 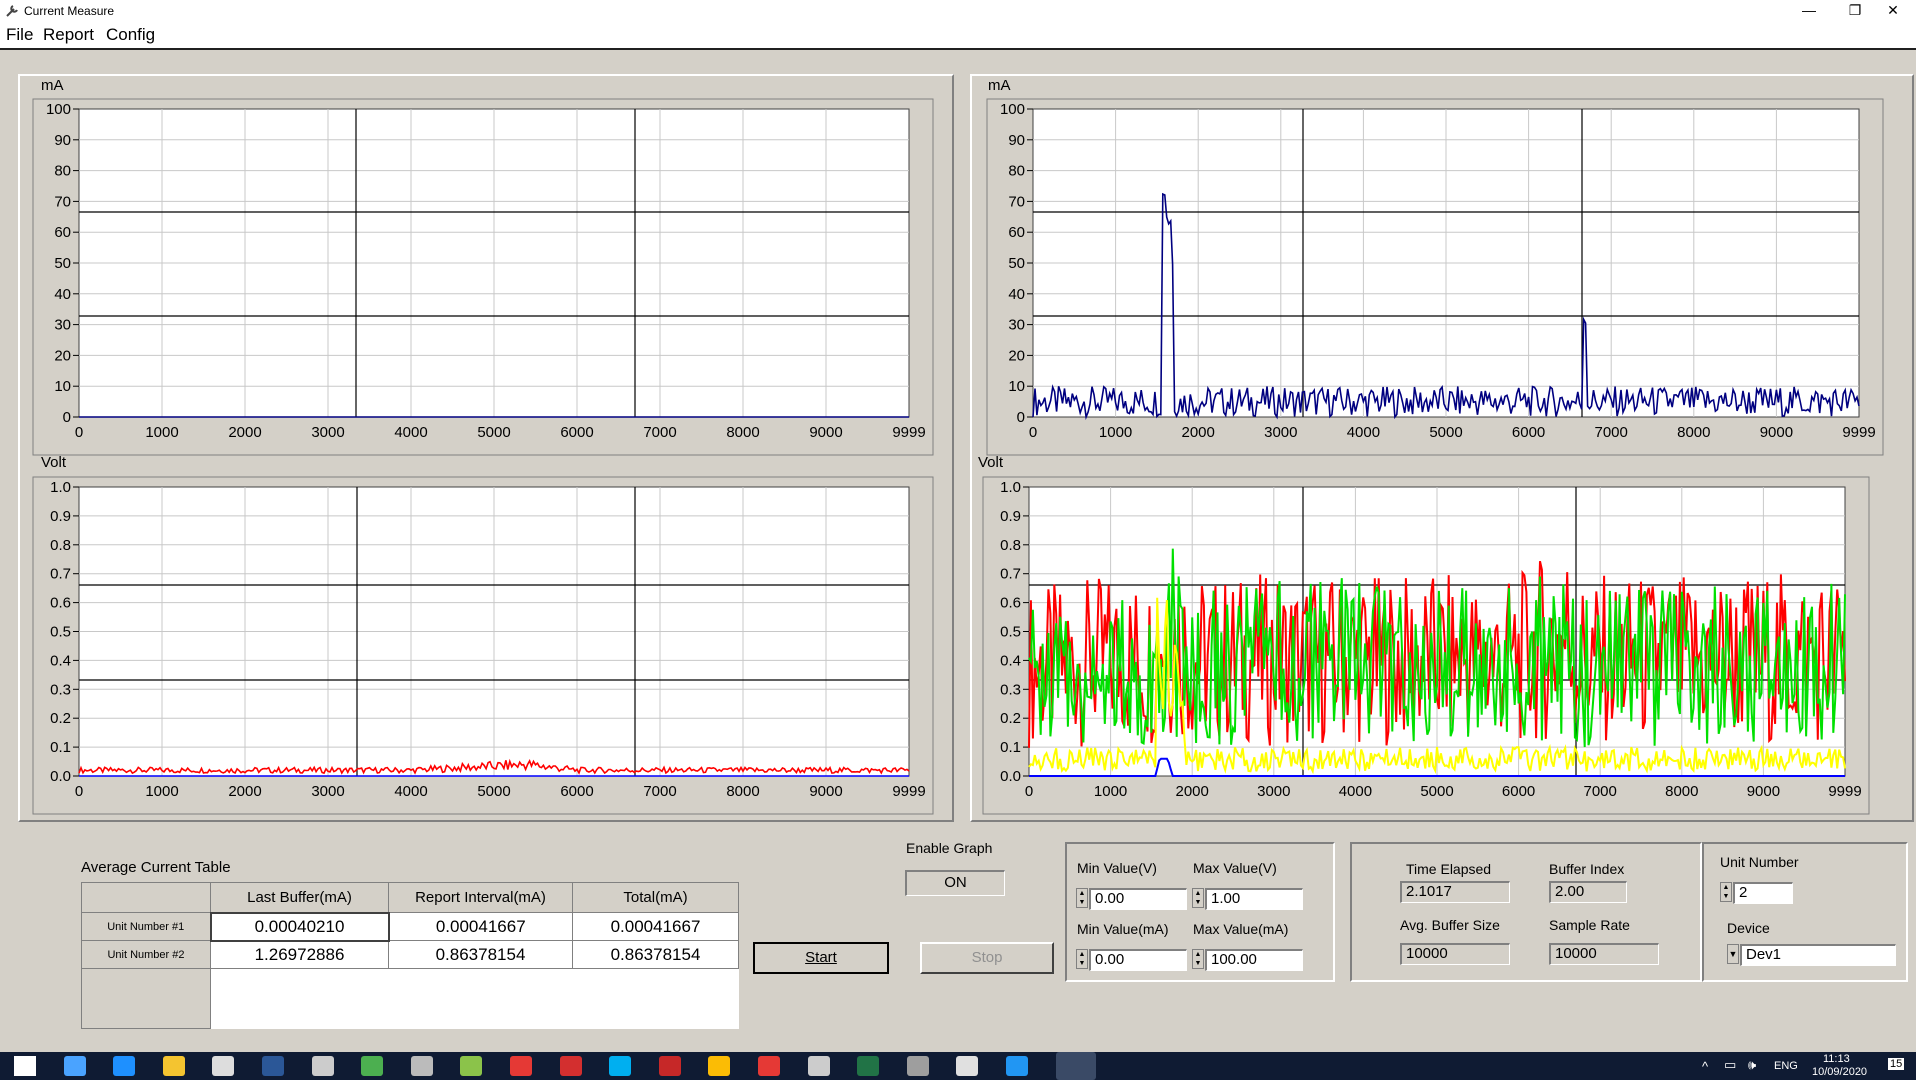 I want to click on close-button: ✕, so click(x=1893, y=11).